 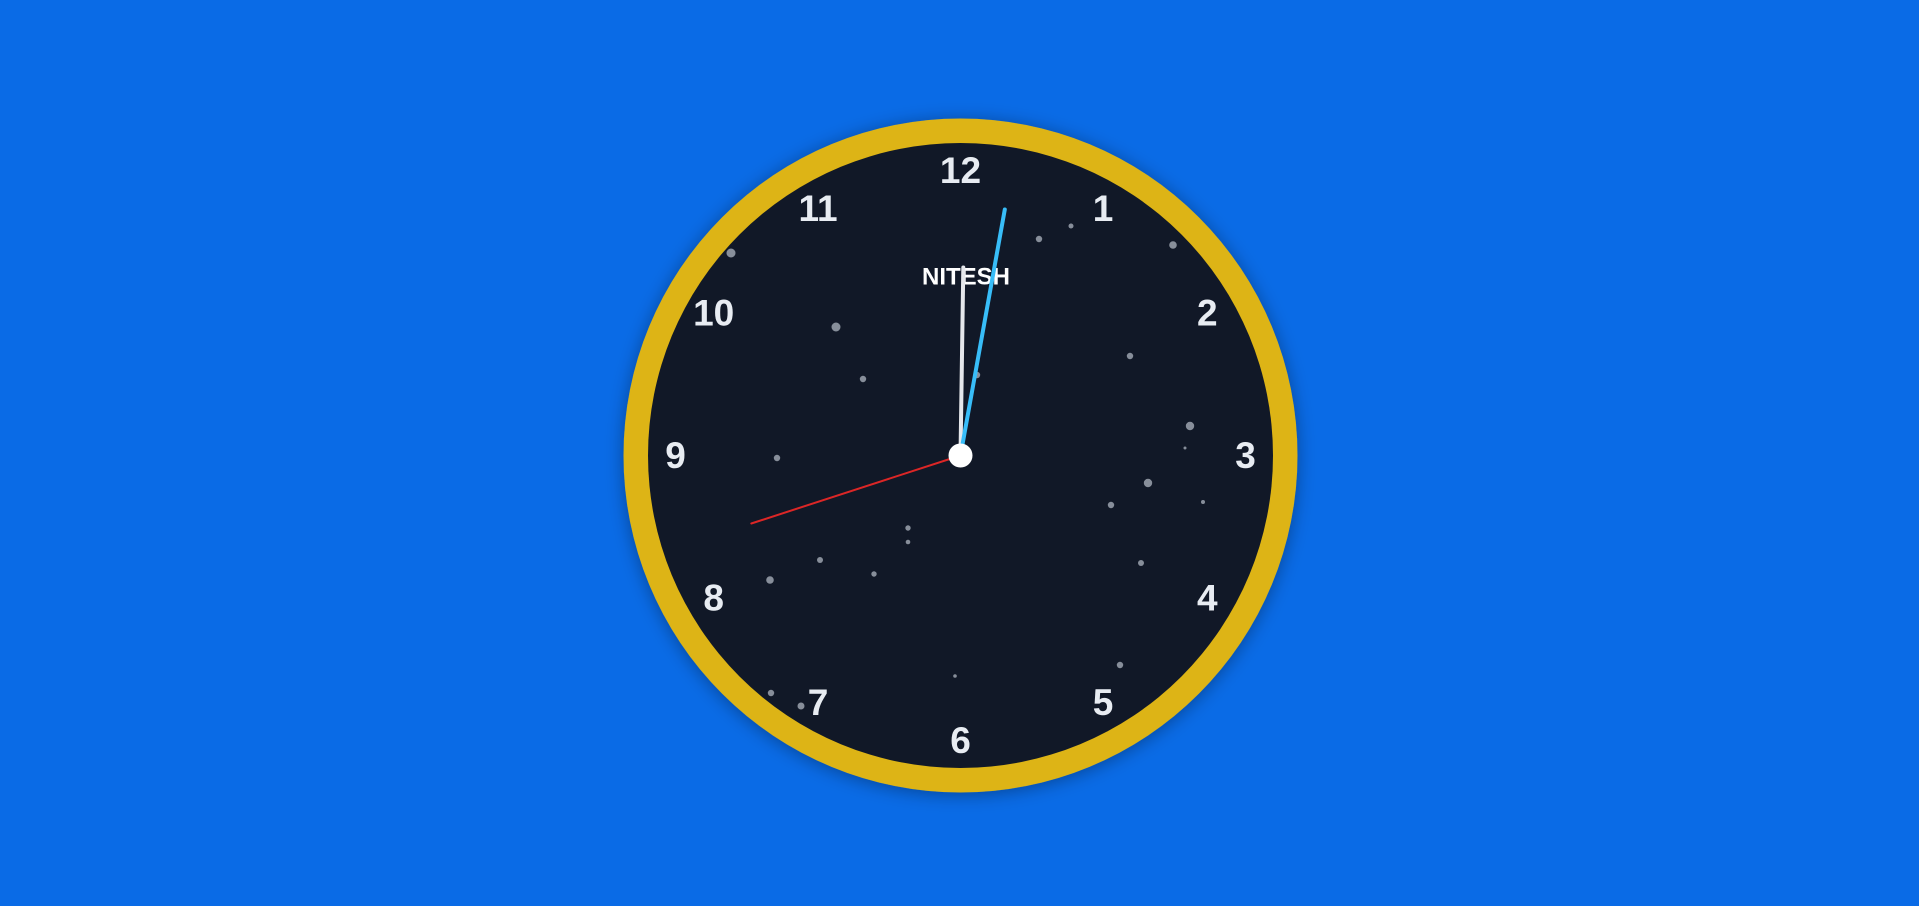 I want to click on numeral-12: 12, so click(x=960, y=170).